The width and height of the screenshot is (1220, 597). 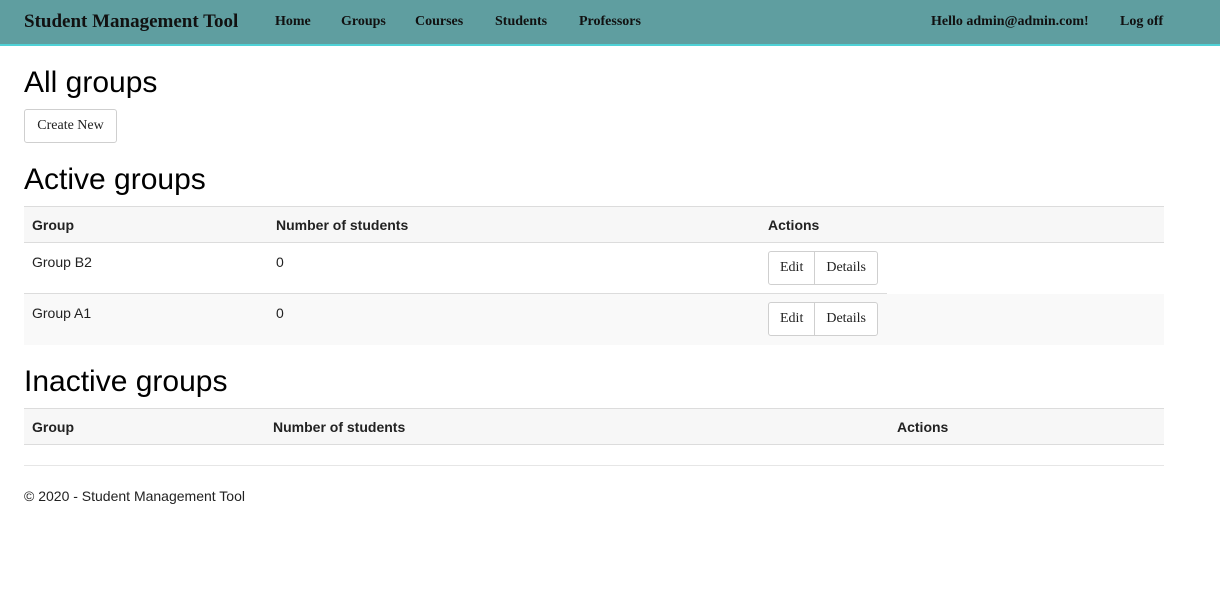 I want to click on group-name-cell: Group A1, so click(x=62, y=313).